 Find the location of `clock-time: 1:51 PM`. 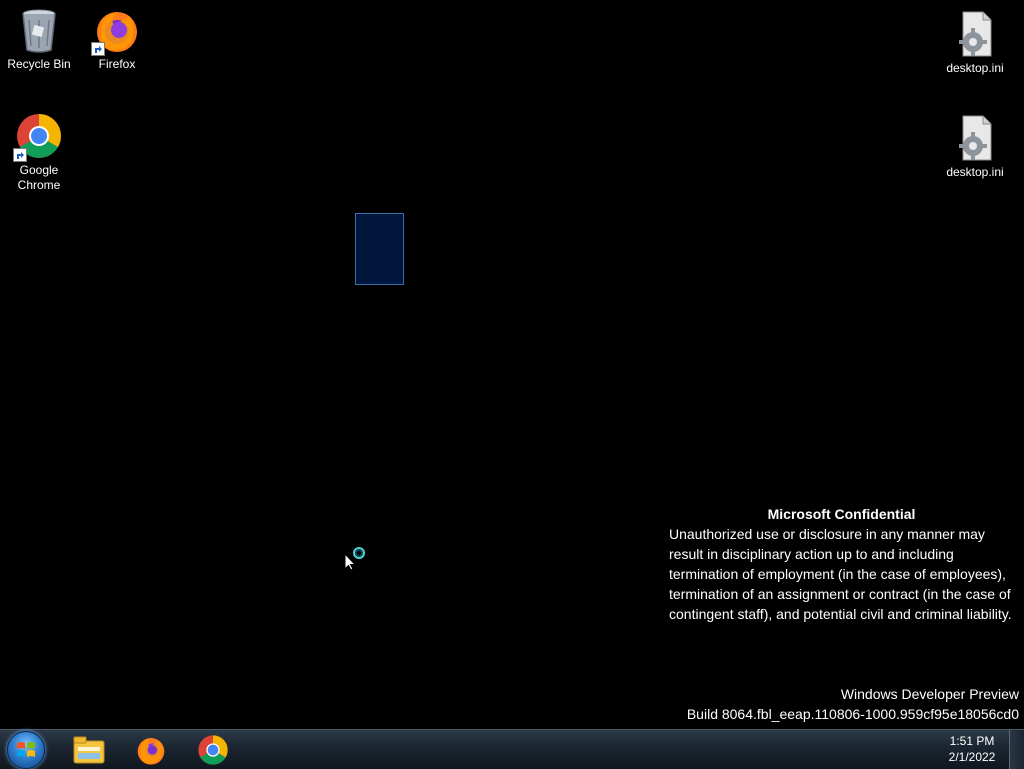

clock-time: 1:51 PM is located at coordinates (972, 741).